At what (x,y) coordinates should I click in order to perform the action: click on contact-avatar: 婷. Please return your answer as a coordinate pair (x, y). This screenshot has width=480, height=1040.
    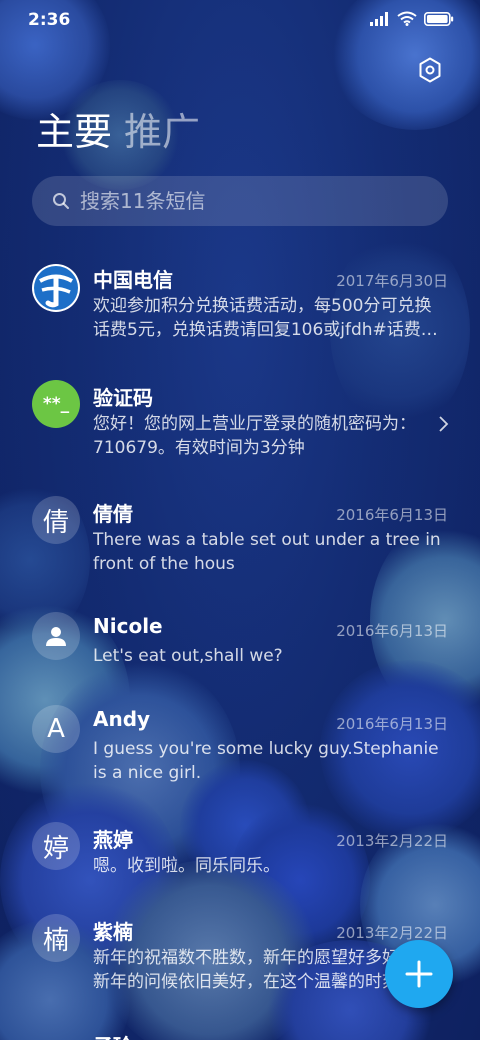
    Looking at the image, I should click on (56, 846).